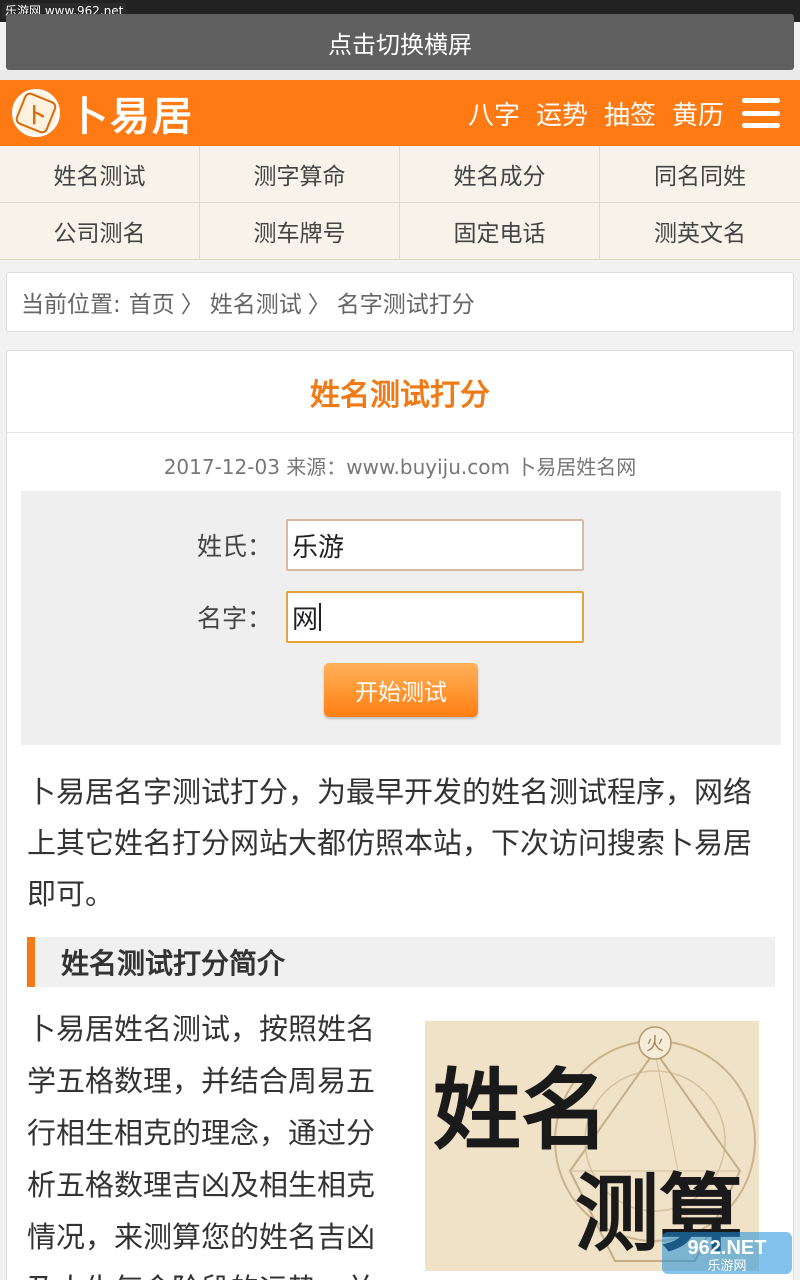  What do you see at coordinates (761, 113) in the screenshot?
I see `hamburger-menu-icon` at bounding box center [761, 113].